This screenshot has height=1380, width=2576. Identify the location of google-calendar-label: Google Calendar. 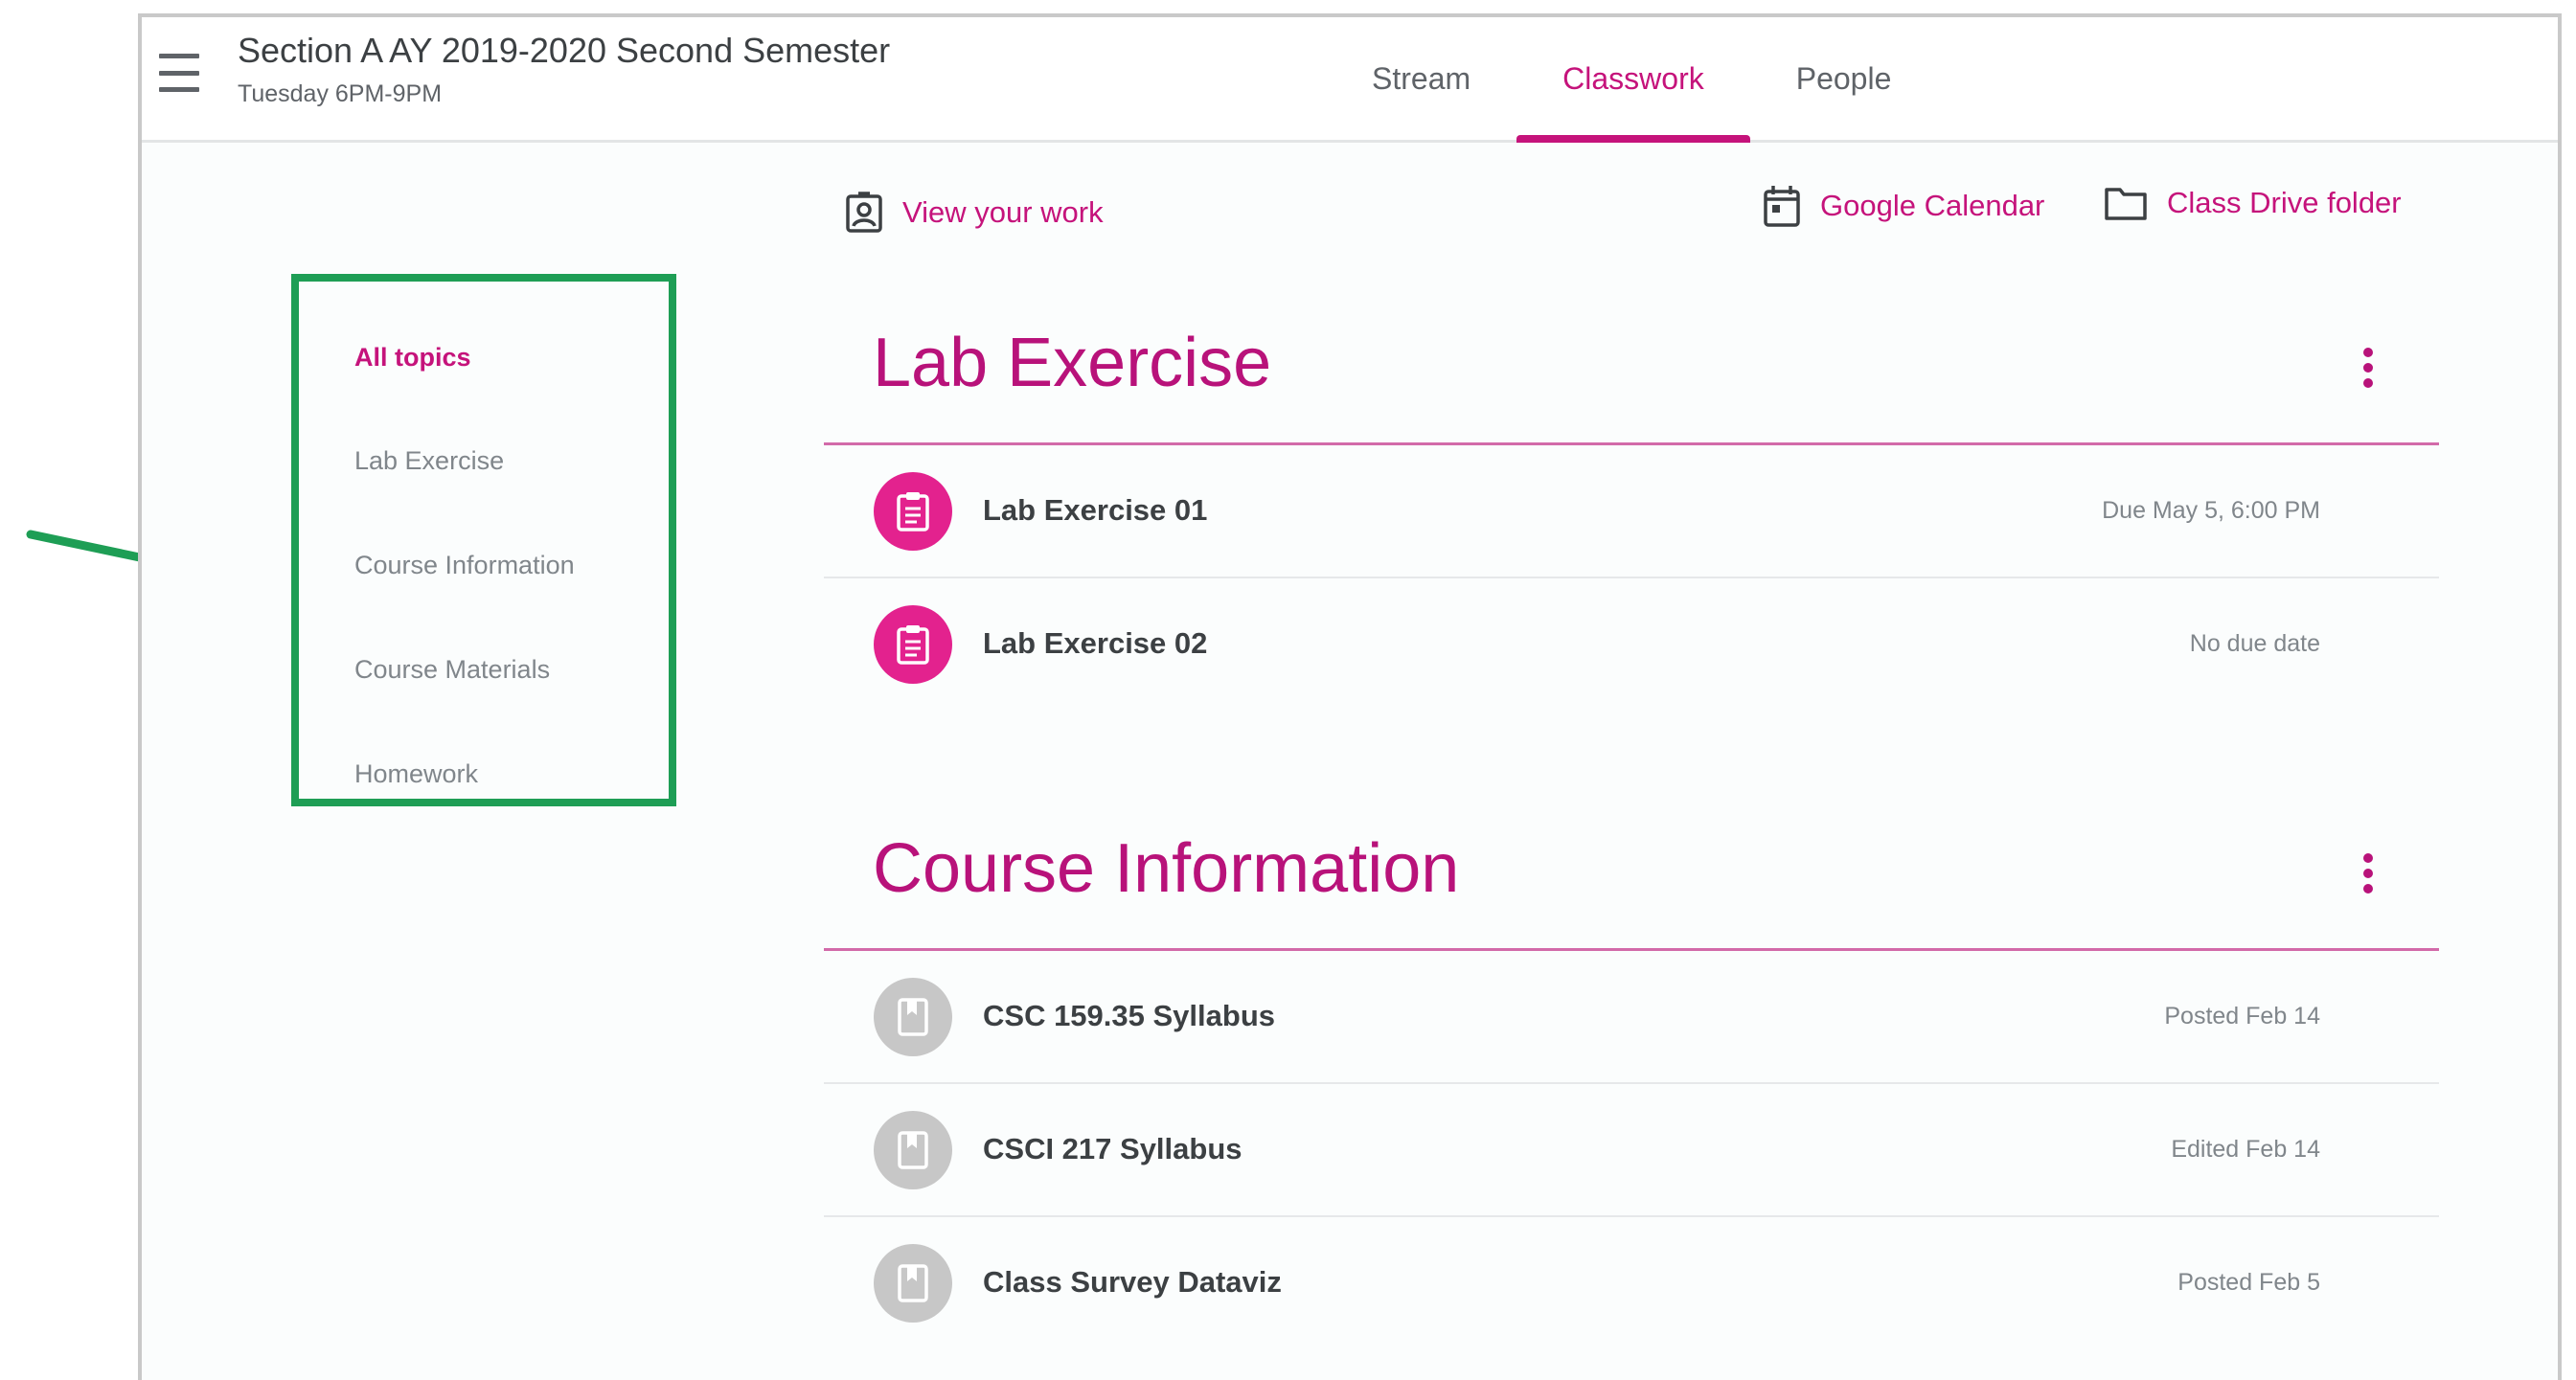
(1932, 205).